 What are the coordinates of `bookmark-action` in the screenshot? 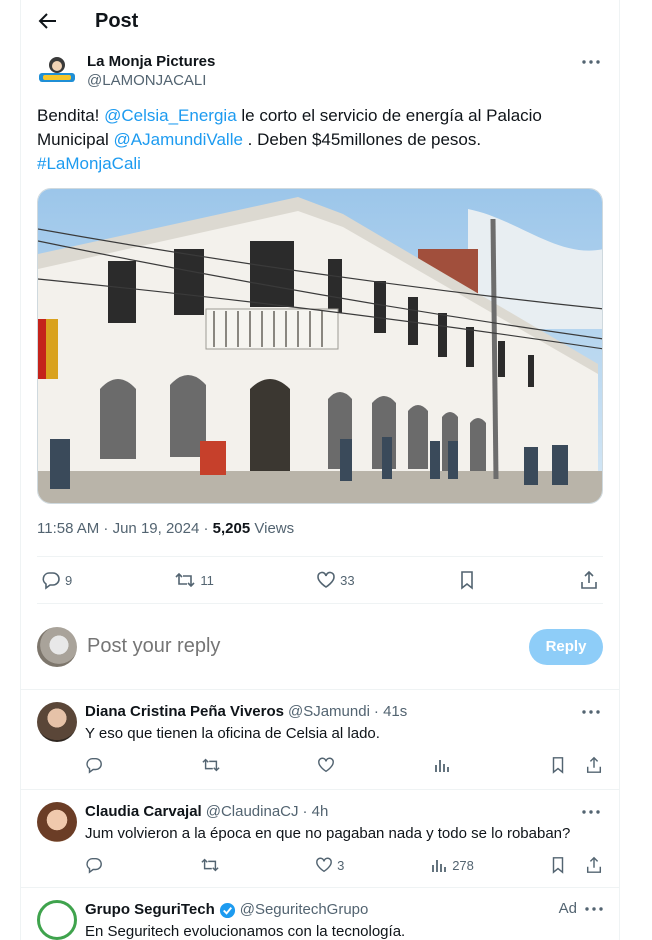 It's located at (467, 580).